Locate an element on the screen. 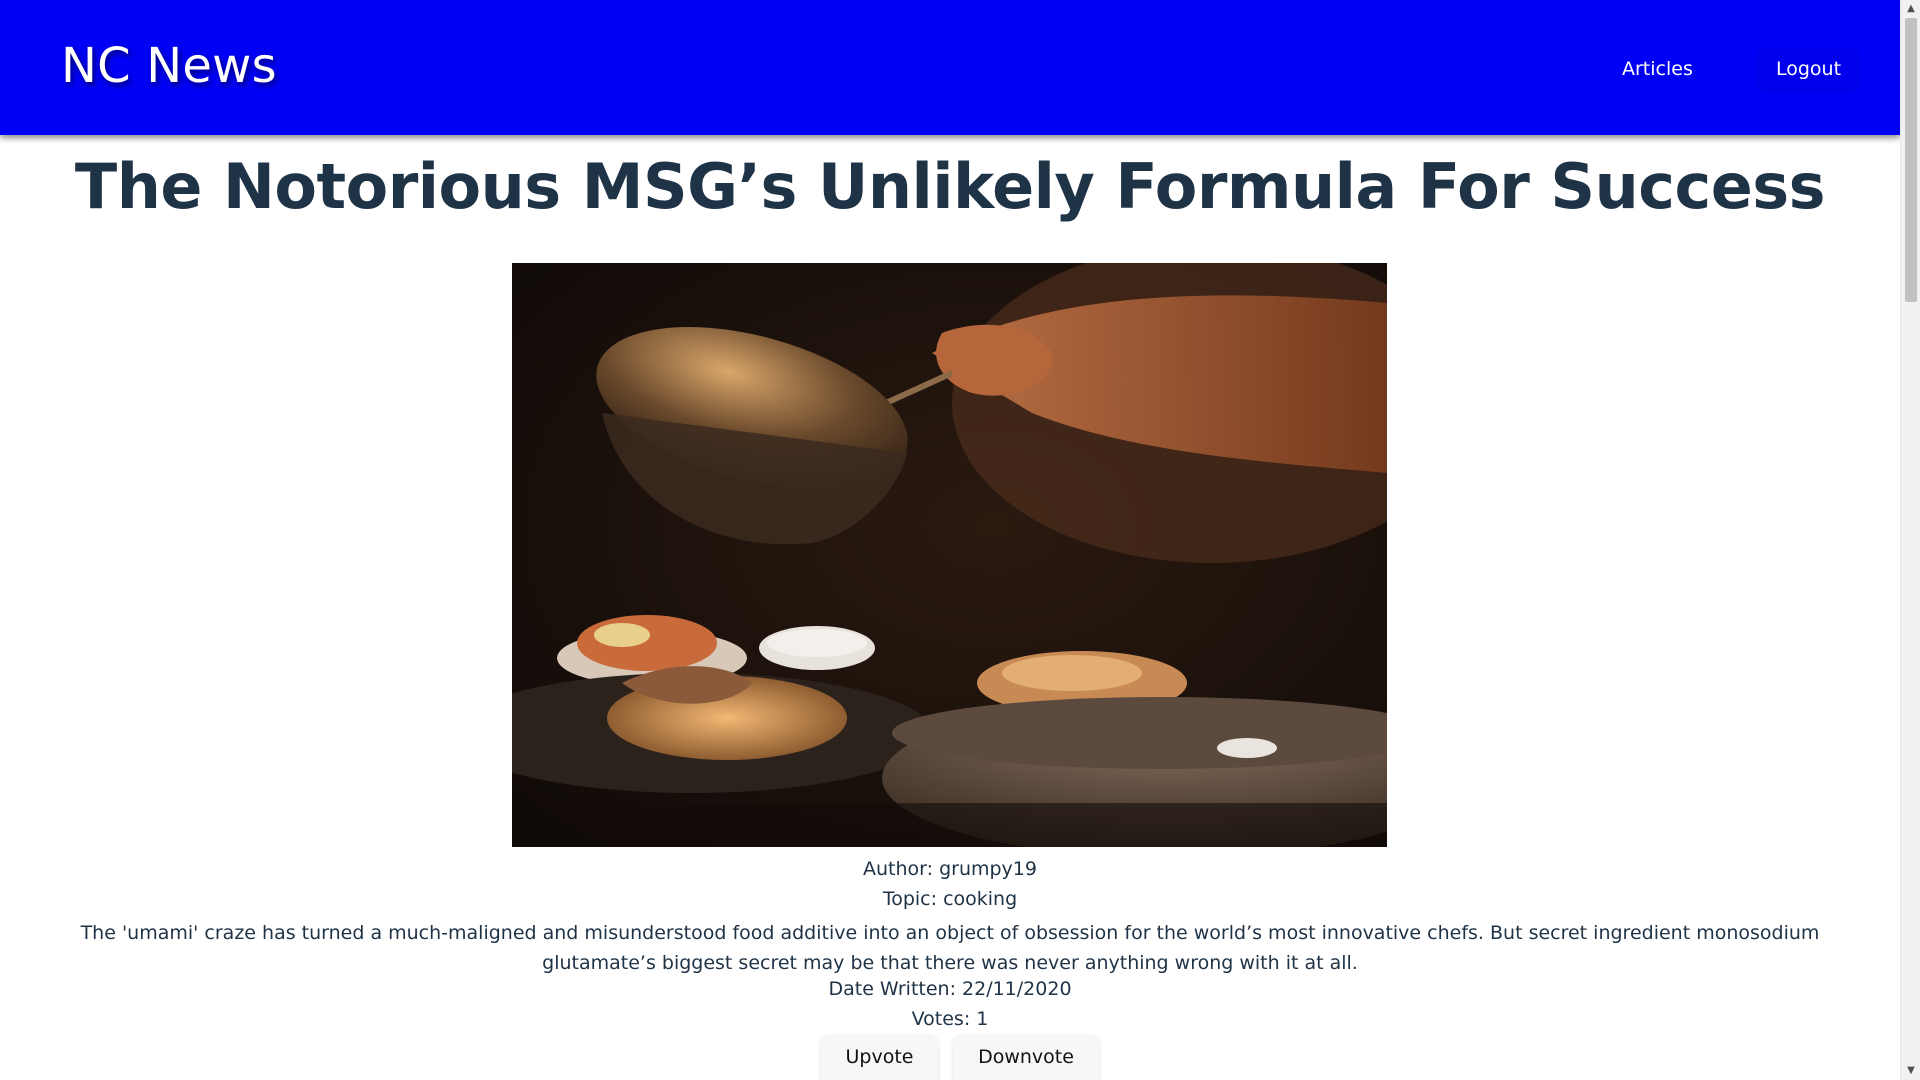 The width and height of the screenshot is (1920, 1080). article-date: Date Written: 22/11/2020 is located at coordinates (950, 989).